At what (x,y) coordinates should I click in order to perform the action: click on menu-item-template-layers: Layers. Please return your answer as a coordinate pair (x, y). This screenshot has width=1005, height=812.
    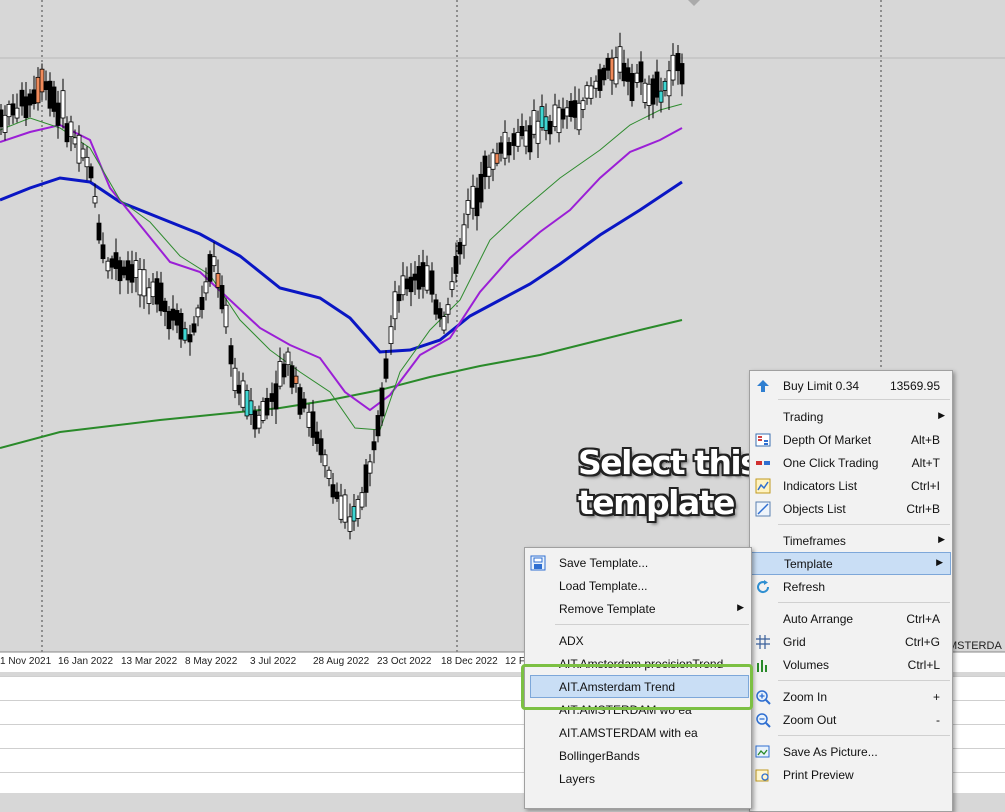
    Looking at the image, I should click on (638, 778).